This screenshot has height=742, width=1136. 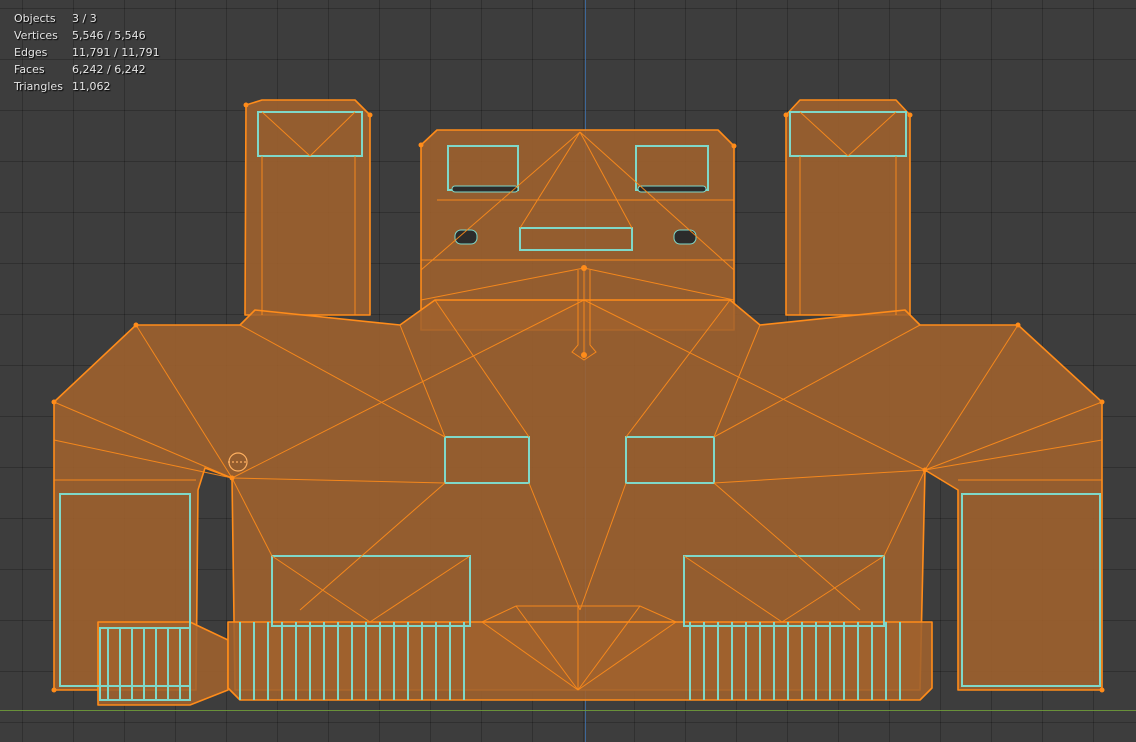 I want to click on stat-edges: Edges 11,791 / 11,791, so click(x=87, y=52).